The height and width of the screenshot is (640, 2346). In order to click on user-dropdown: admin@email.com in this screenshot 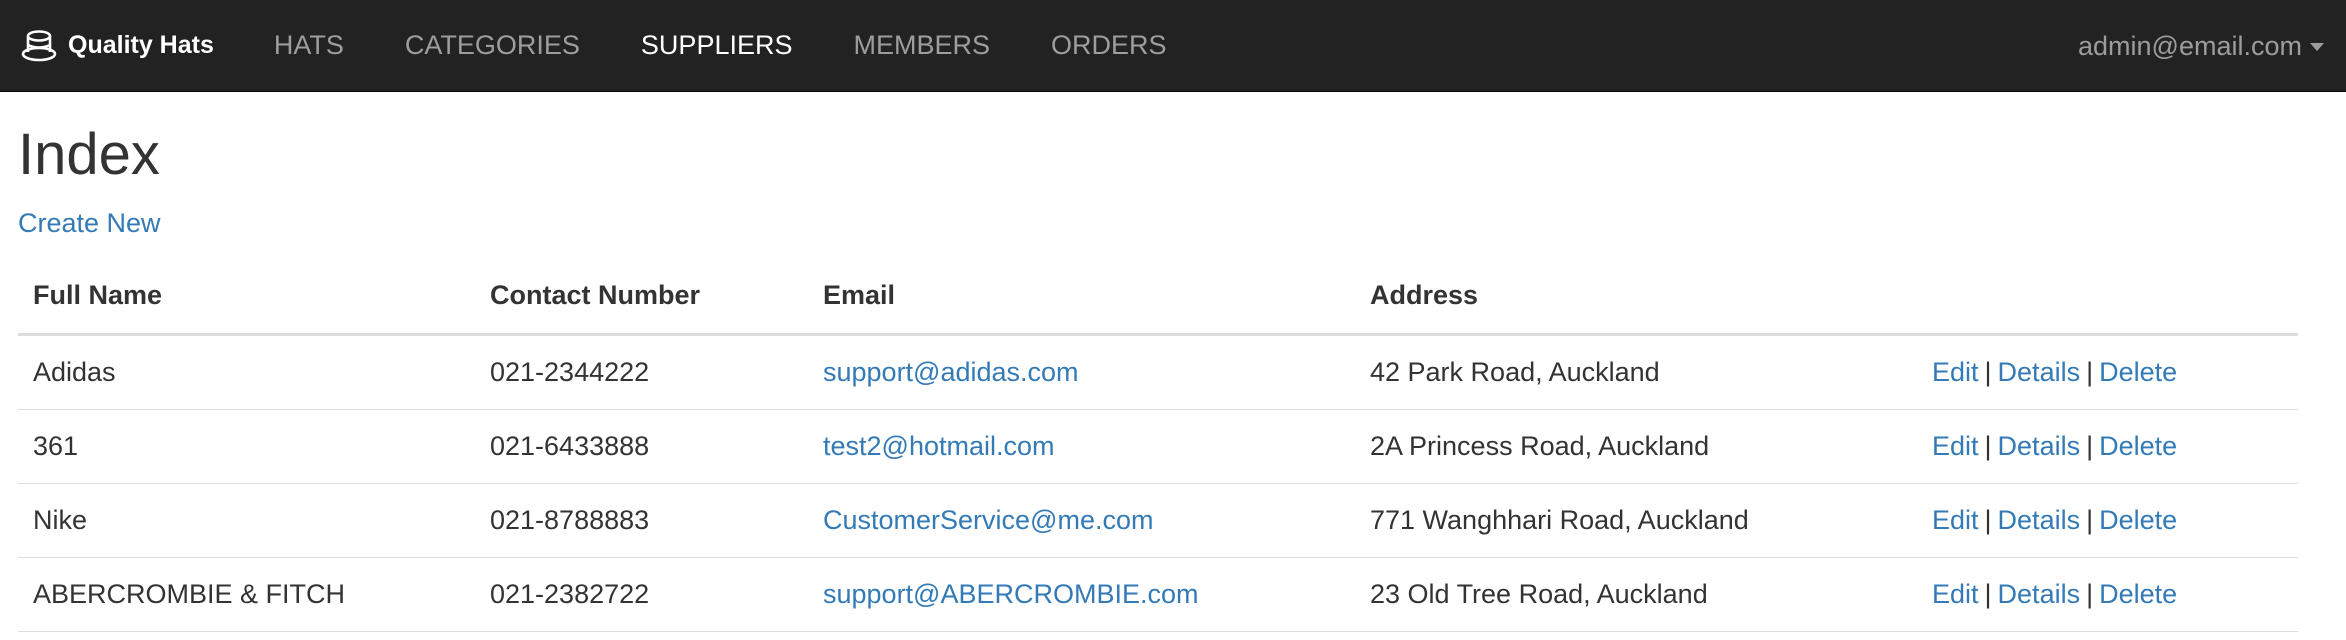, I will do `click(2201, 46)`.